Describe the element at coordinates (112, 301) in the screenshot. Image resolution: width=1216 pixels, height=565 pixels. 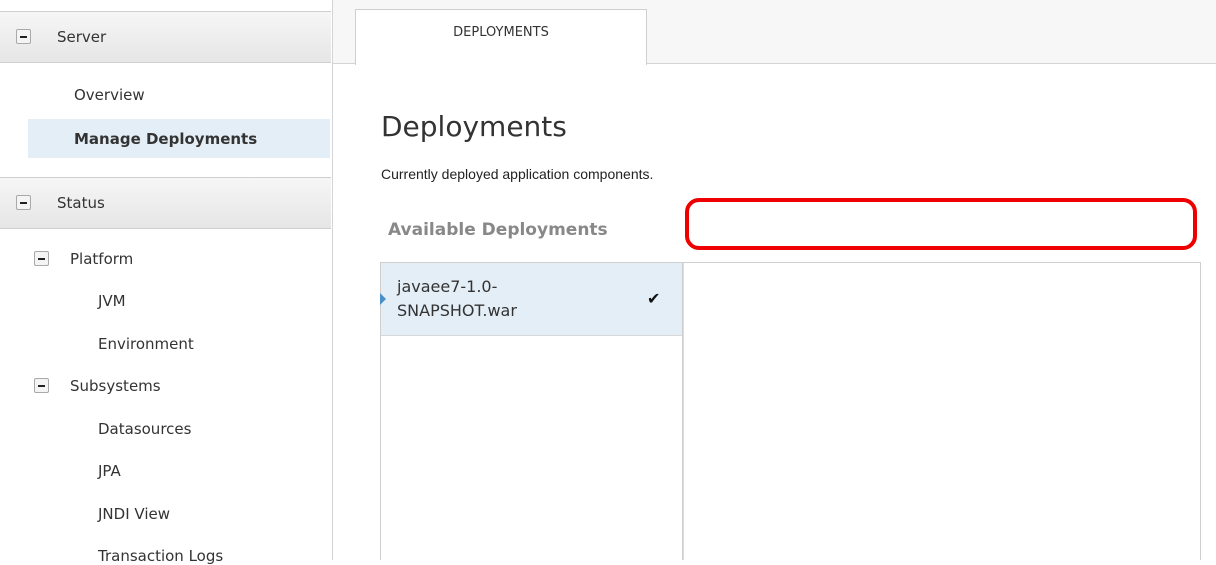
I see `nav-item-jvm: JVM` at that location.